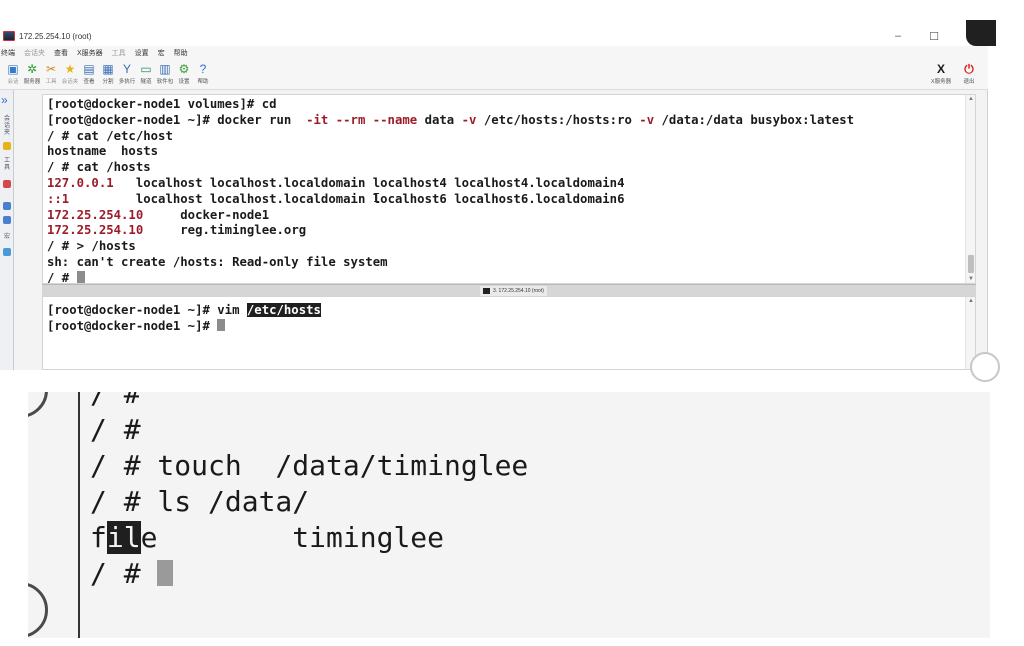  Describe the element at coordinates (7, 220) in the screenshot. I see `pen-icon` at that location.